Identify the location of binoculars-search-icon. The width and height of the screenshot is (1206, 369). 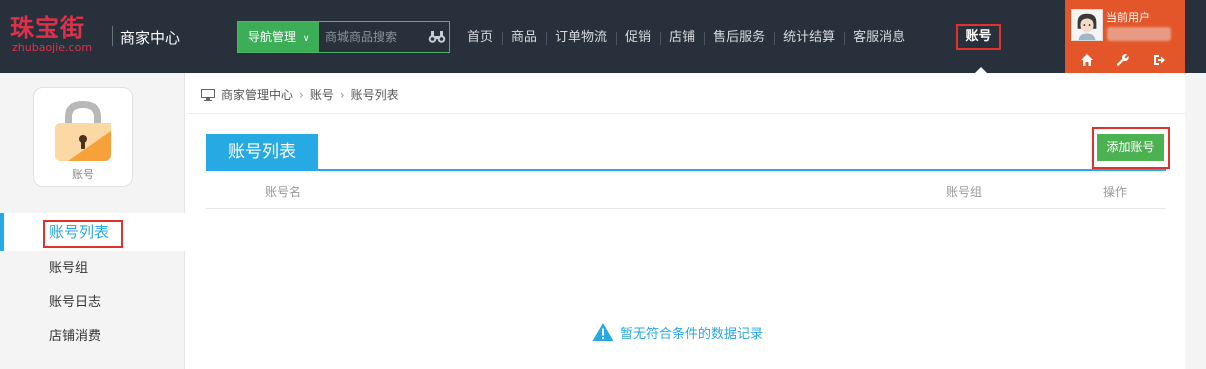
(437, 37).